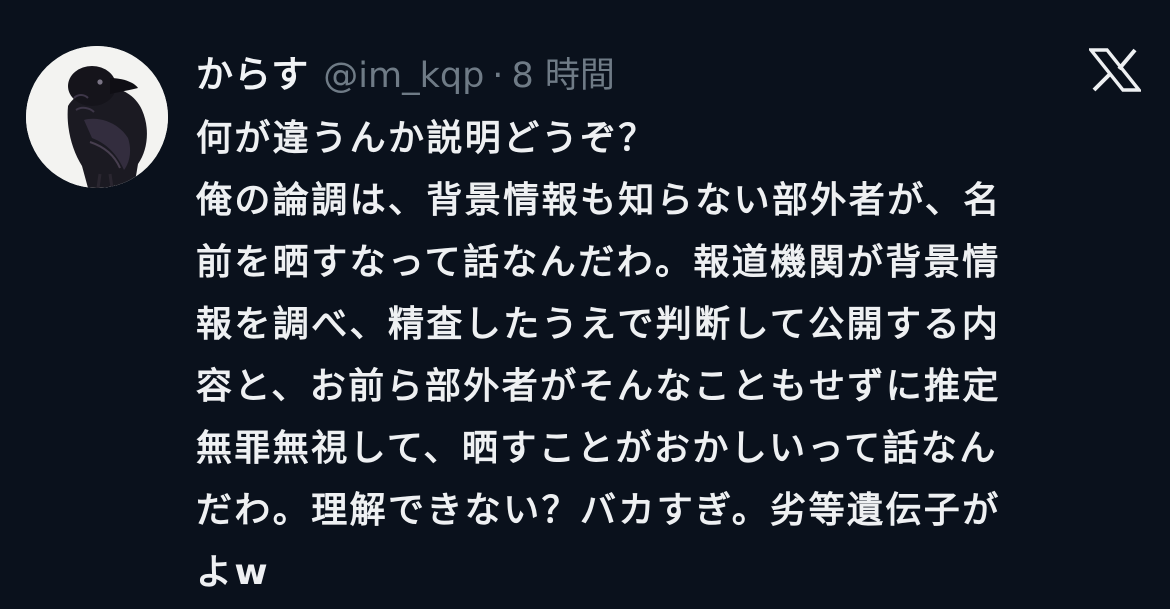 The image size is (1170, 609). I want to click on timestamp: 8 時間, so click(562, 72).